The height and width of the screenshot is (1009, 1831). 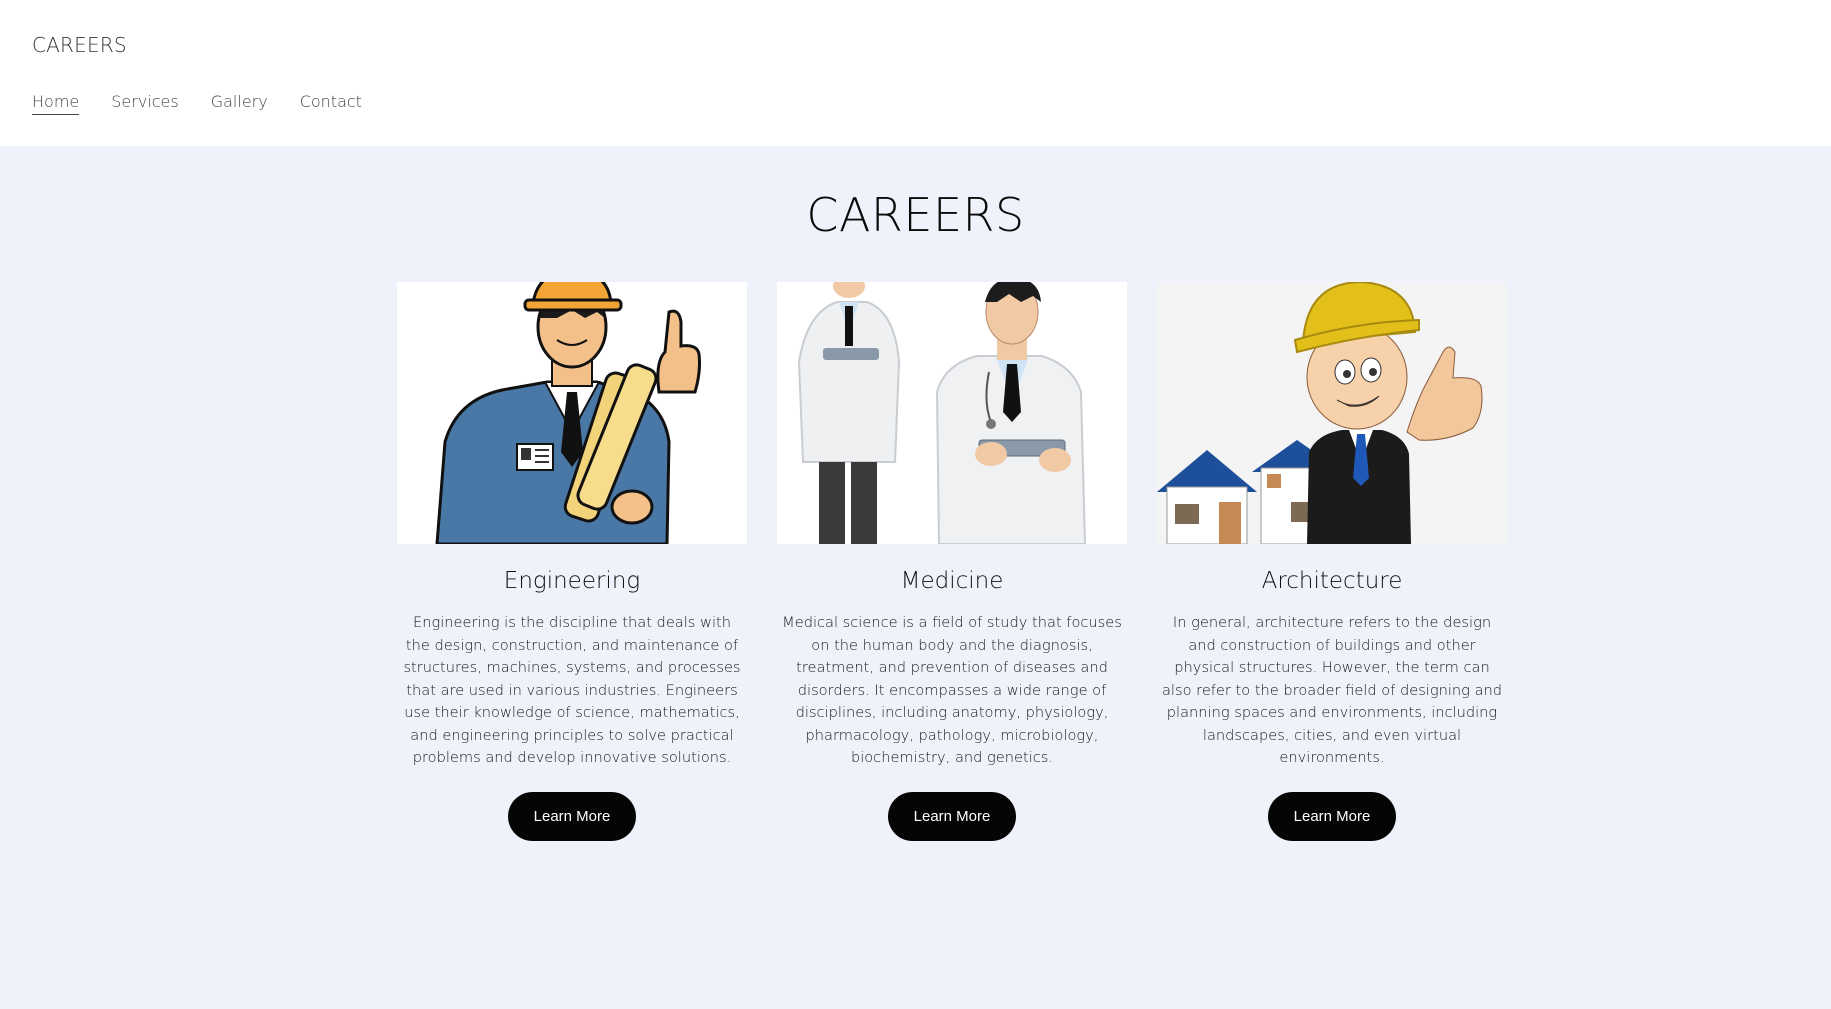 What do you see at coordinates (572, 816) in the screenshot?
I see `learn-more-button-engineering: Learn More` at bounding box center [572, 816].